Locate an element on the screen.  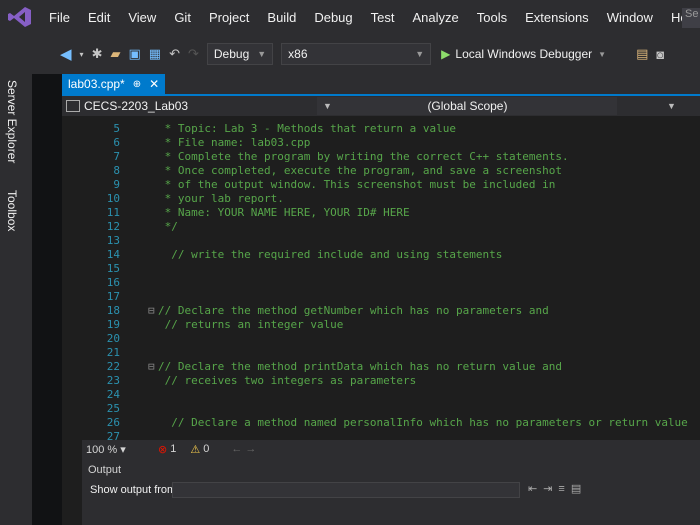
line-number: 23 is located at coordinates (113, 380).